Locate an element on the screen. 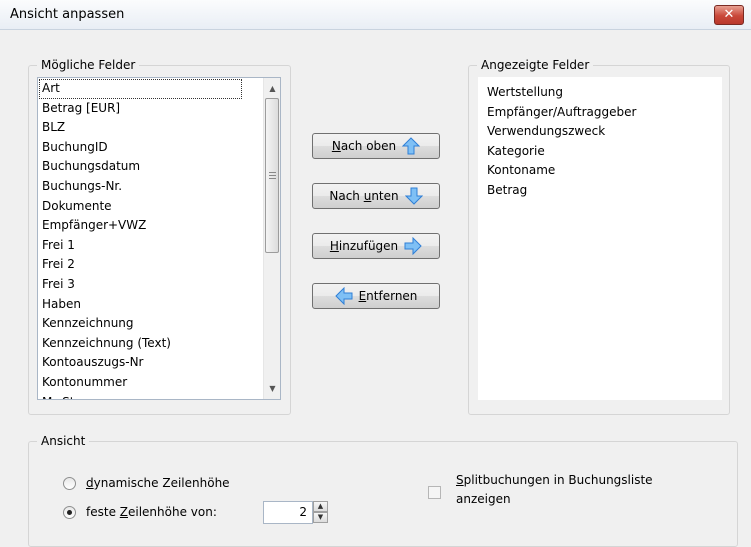 The width and height of the screenshot is (751, 547). split-bookings-label-line2: anzeigen is located at coordinates (483, 499).